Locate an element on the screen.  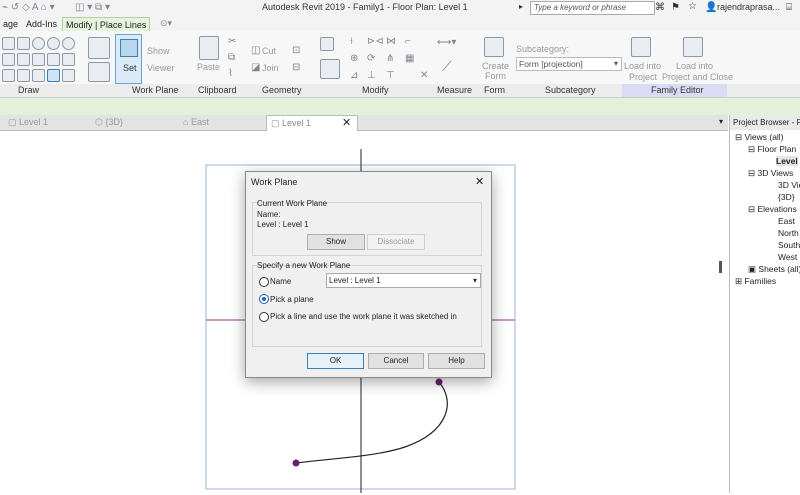
copy-icon: ⧉ is located at coordinates (231, 57).